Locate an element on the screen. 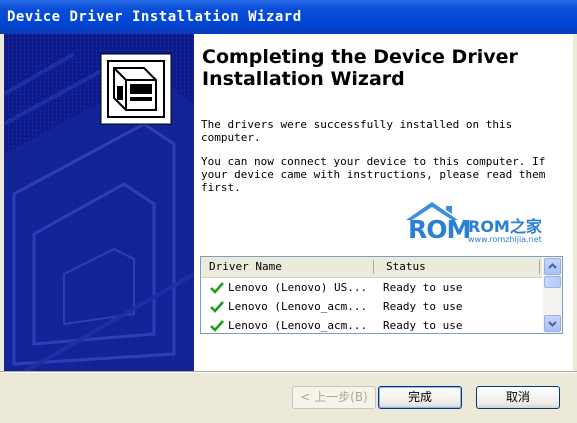  list-scrollbar is located at coordinates (552, 295).